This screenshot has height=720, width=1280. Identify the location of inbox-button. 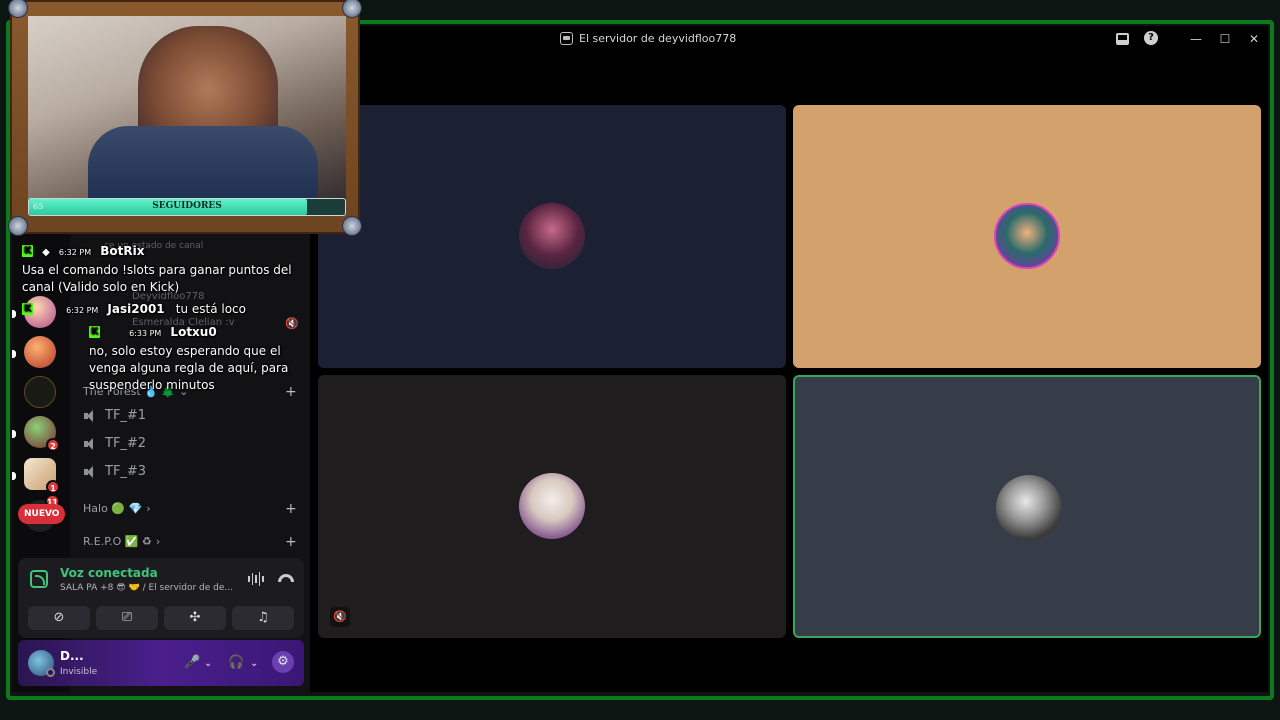
(1122, 39).